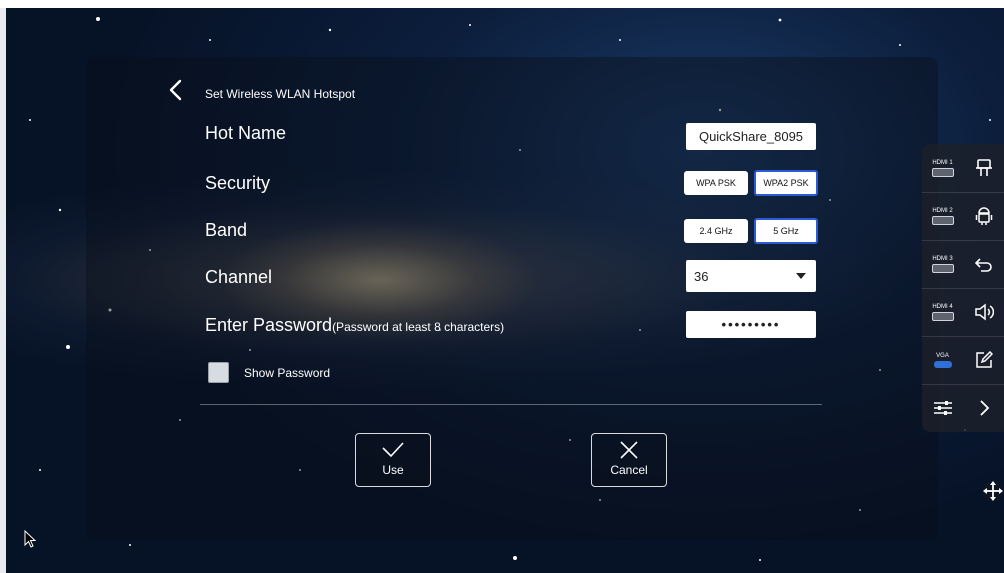 The width and height of the screenshot is (1004, 573). Describe the element at coordinates (751, 136) in the screenshot. I see `hot-name-input: QuickShare_8095` at that location.